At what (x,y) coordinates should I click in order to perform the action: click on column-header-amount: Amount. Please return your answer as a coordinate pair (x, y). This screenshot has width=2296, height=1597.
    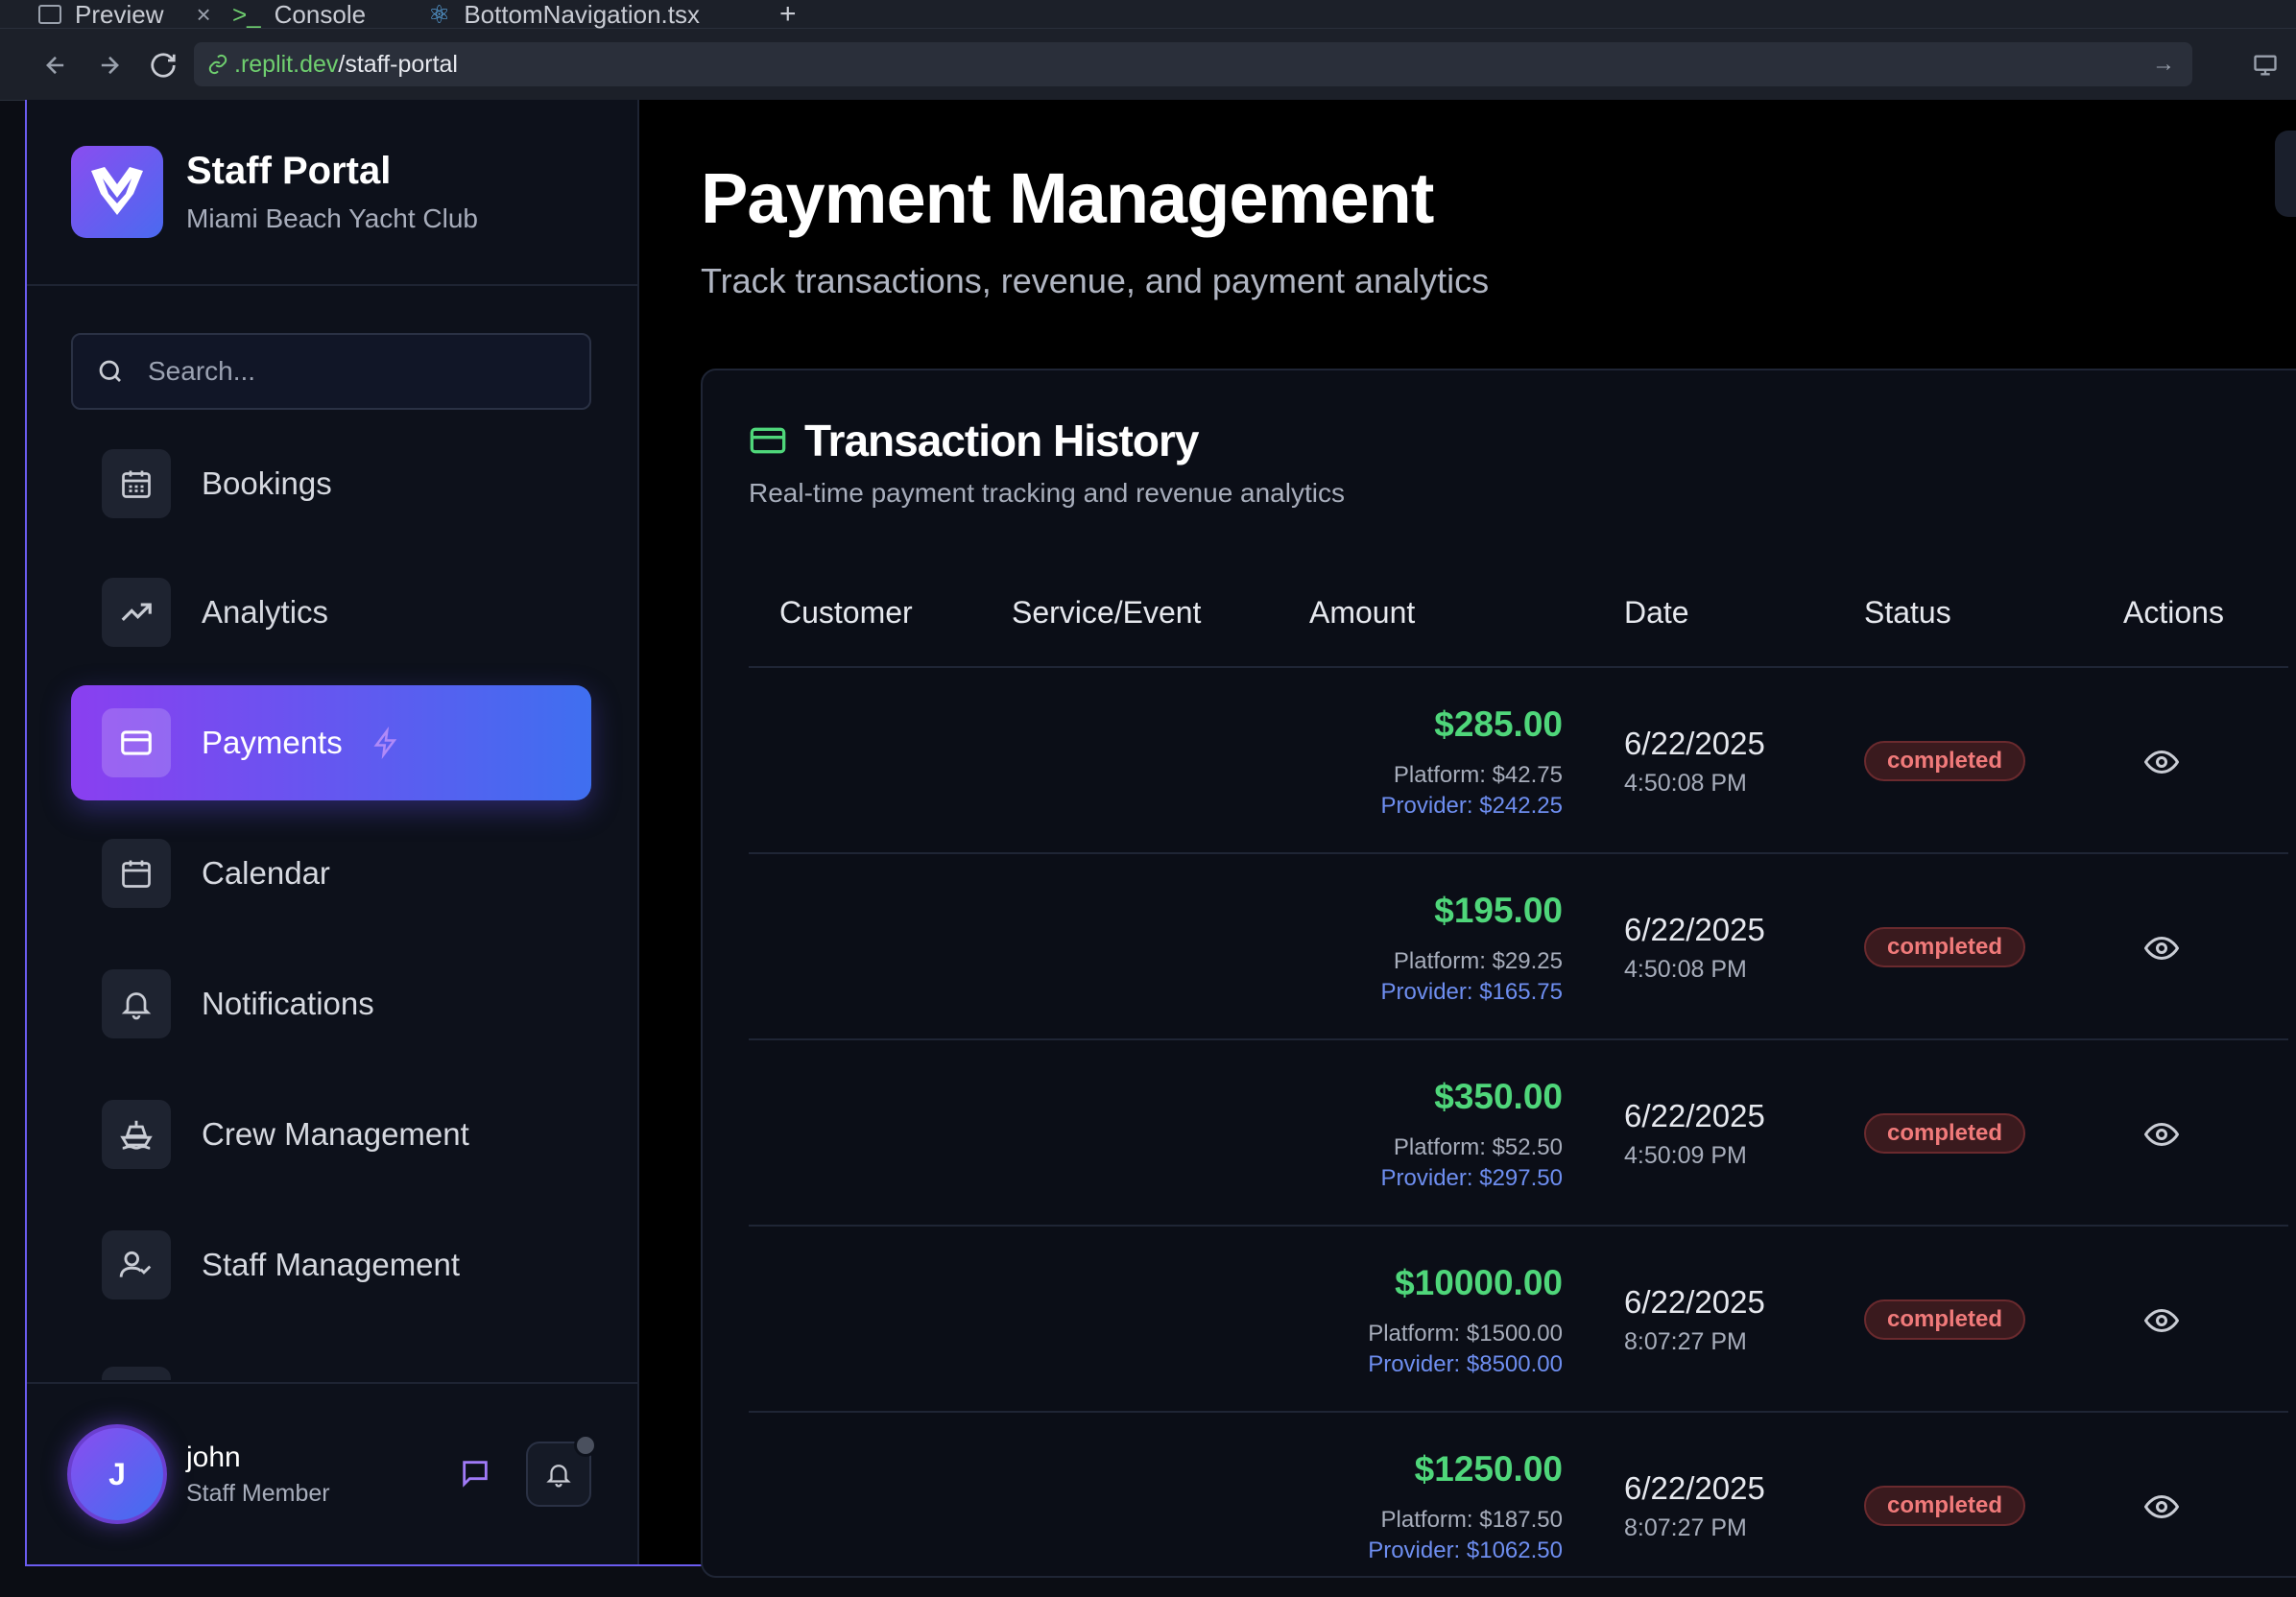
    Looking at the image, I should click on (1362, 613).